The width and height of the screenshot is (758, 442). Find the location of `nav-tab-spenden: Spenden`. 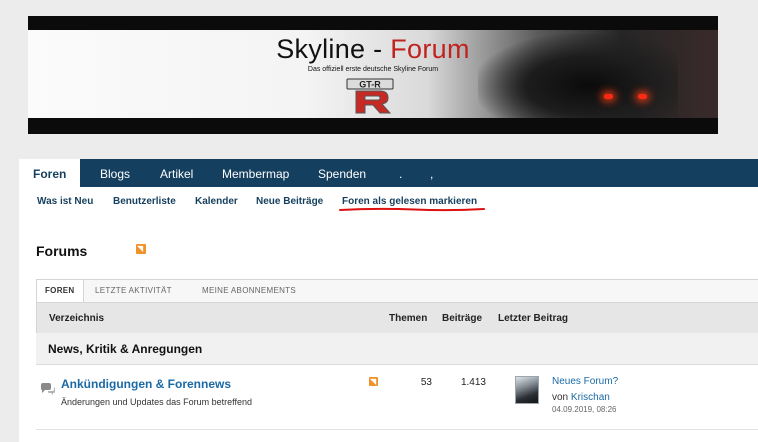

nav-tab-spenden: Spenden is located at coordinates (342, 173).